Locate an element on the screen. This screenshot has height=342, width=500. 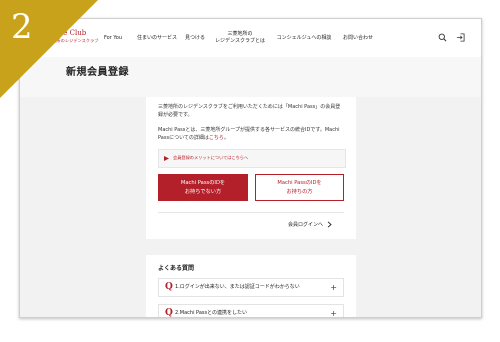
has-id-button-label: Machi PassのIDを お持ちの方 is located at coordinates (299, 187).